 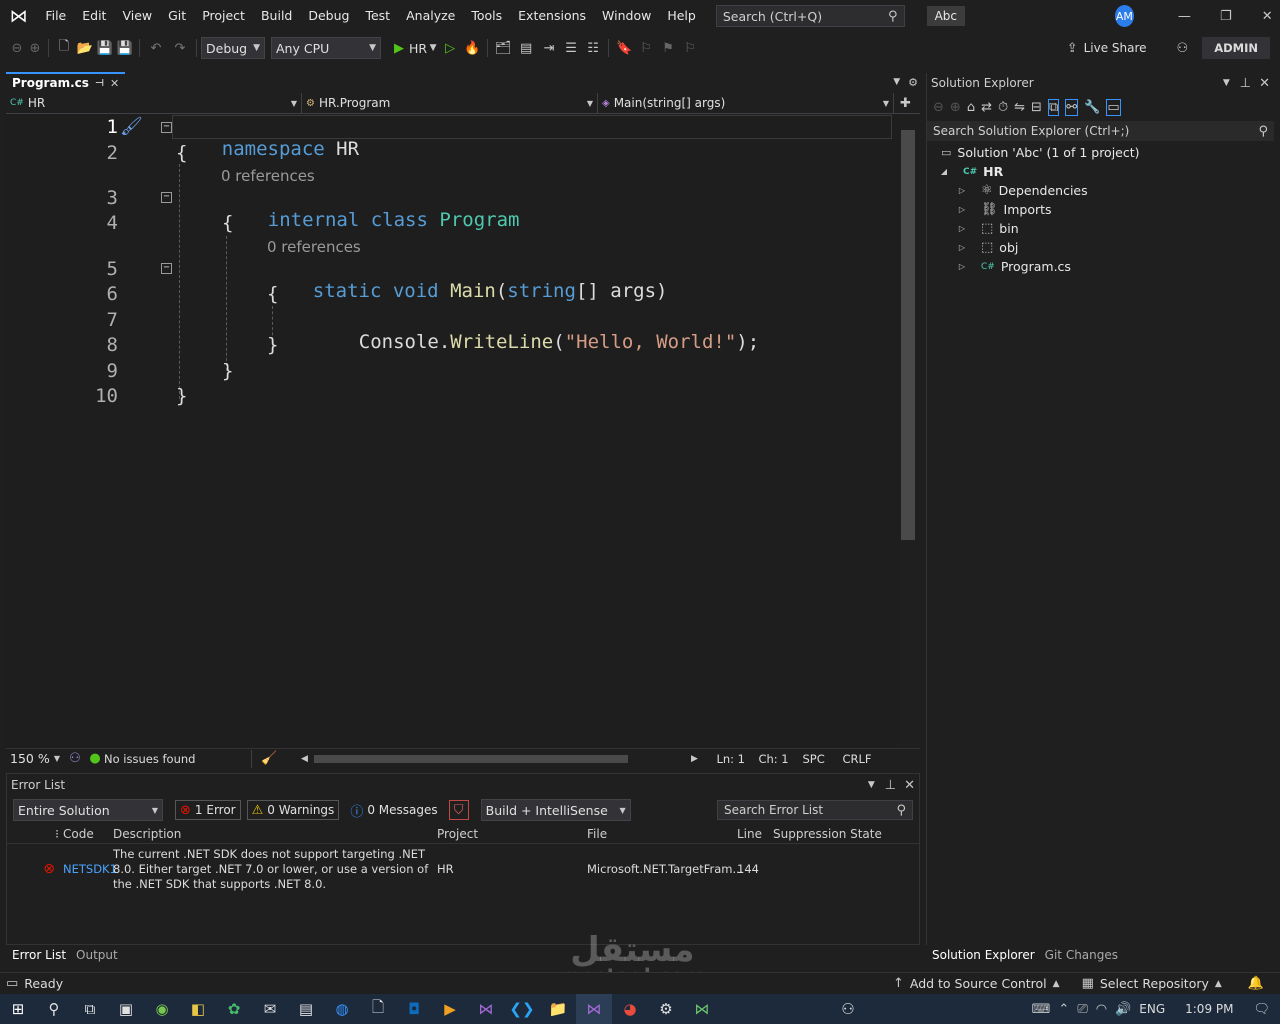 What do you see at coordinates (987, 247) in the screenshot?
I see `tree-obj: ▷ ⬚ obj` at bounding box center [987, 247].